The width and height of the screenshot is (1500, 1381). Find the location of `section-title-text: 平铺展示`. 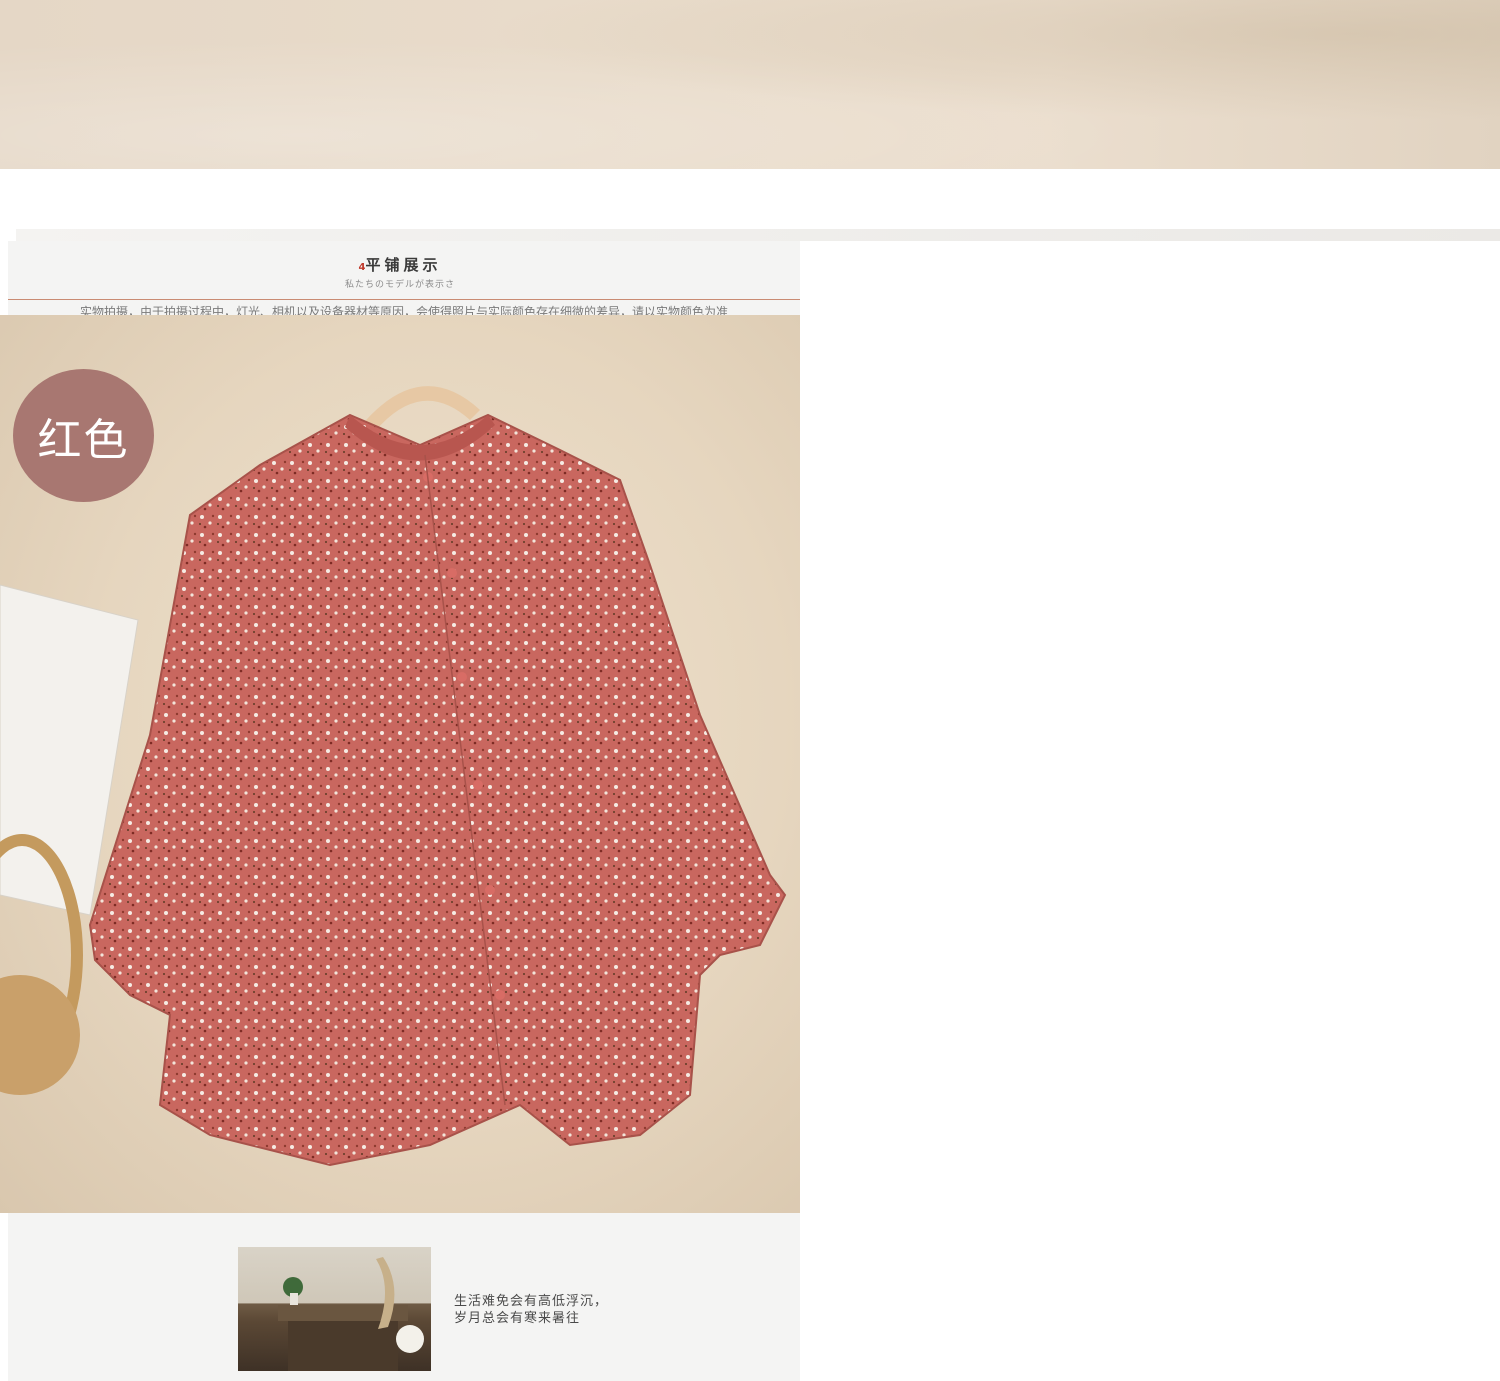

section-title-text: 平铺展示 is located at coordinates (403, 265).